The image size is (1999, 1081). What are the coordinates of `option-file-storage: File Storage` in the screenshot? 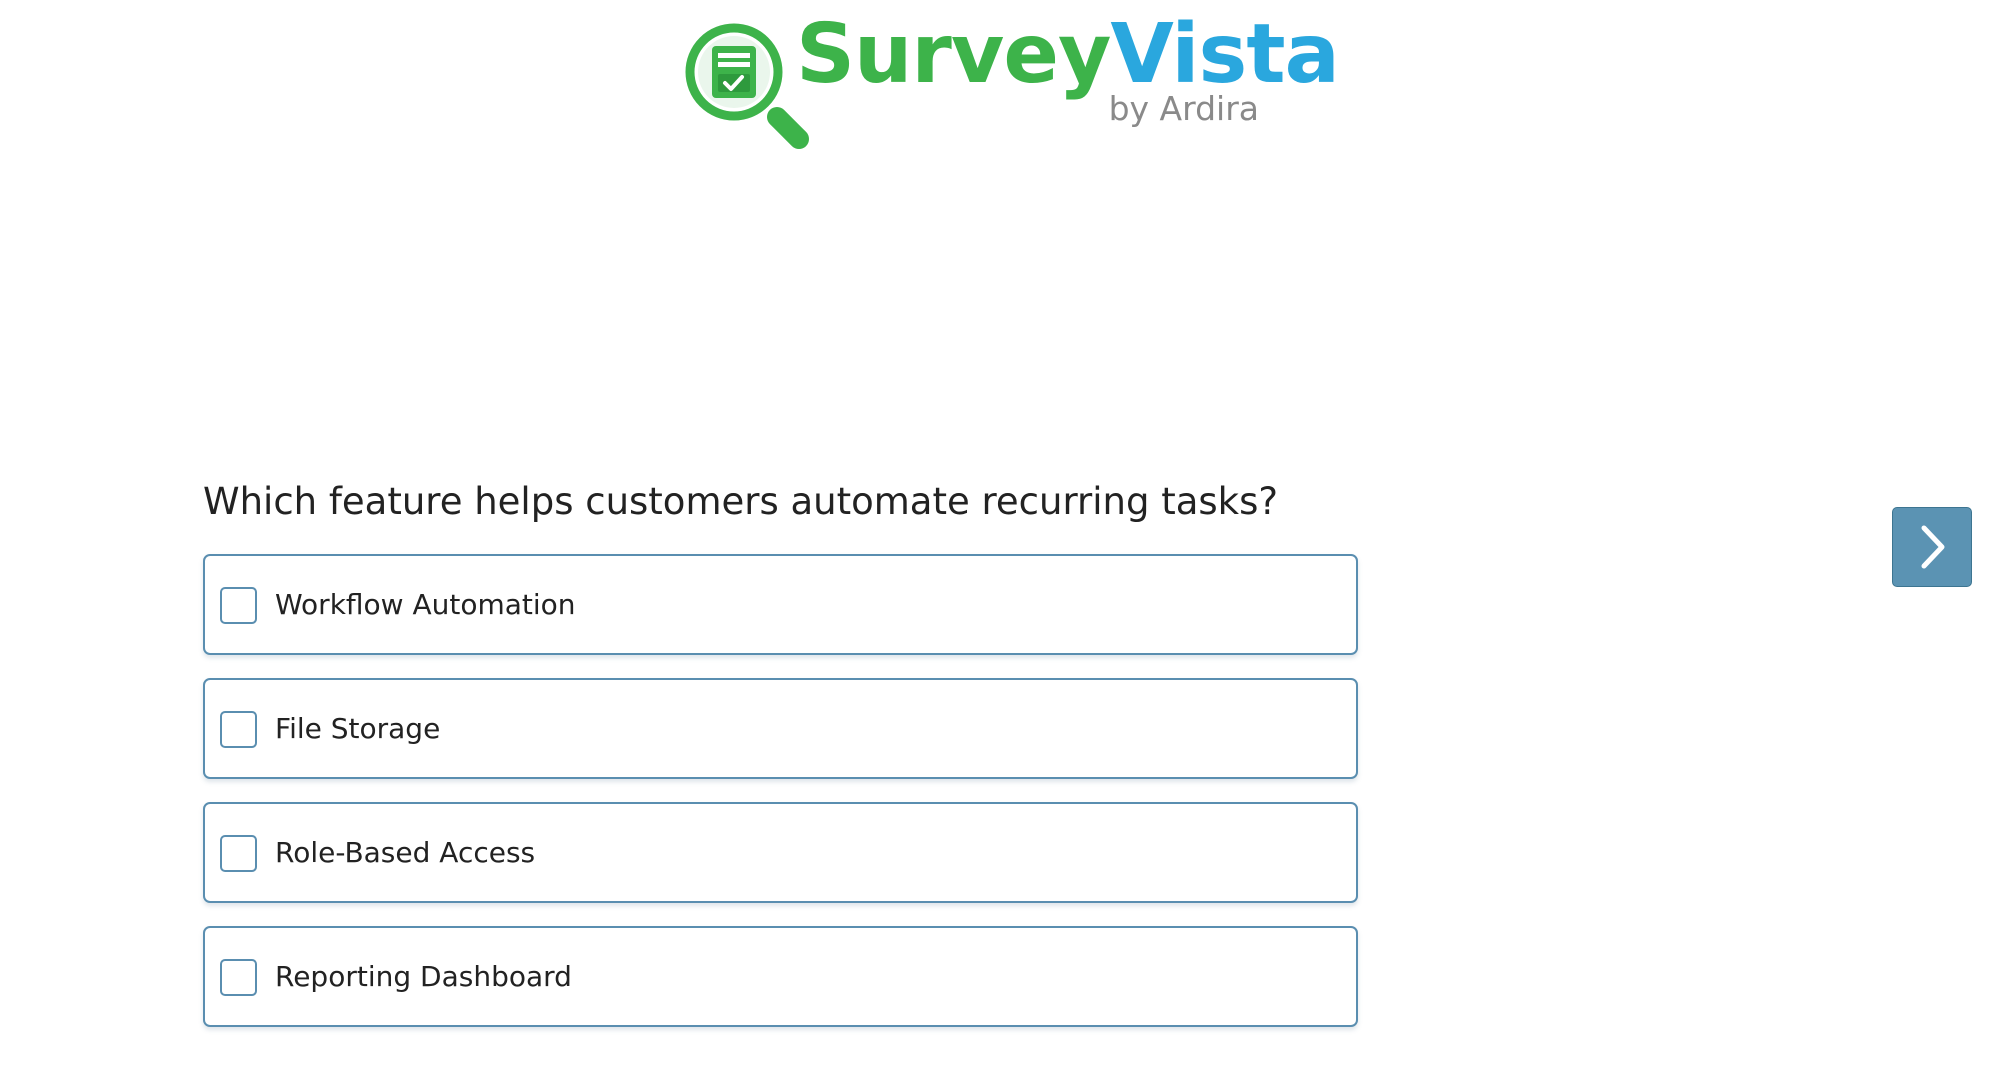 It's located at (780, 728).